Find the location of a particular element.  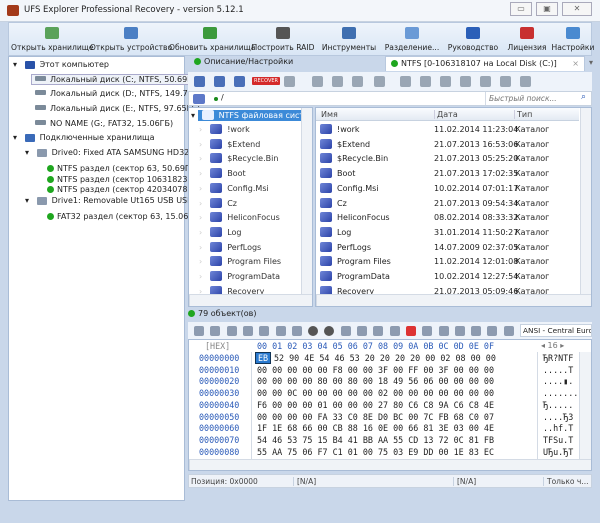

toolbar-button-6: Руководство is located at coordinates (473, 40).